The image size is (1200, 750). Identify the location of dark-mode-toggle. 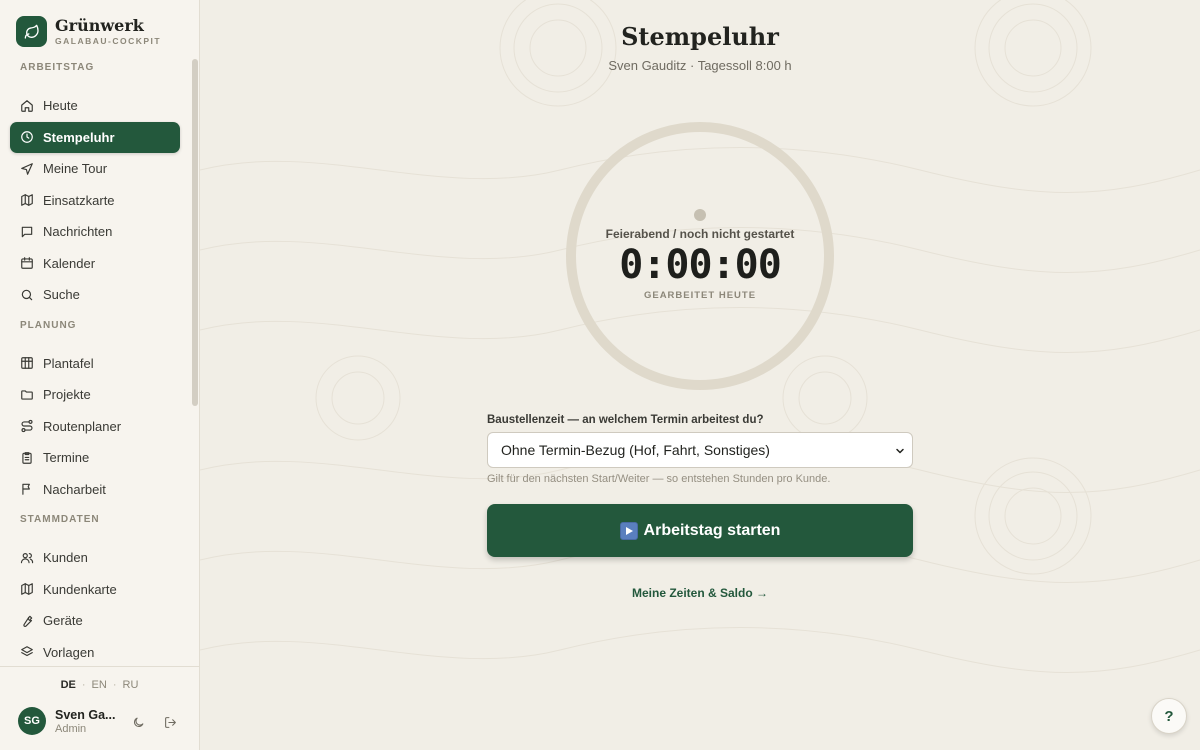
(138, 722).